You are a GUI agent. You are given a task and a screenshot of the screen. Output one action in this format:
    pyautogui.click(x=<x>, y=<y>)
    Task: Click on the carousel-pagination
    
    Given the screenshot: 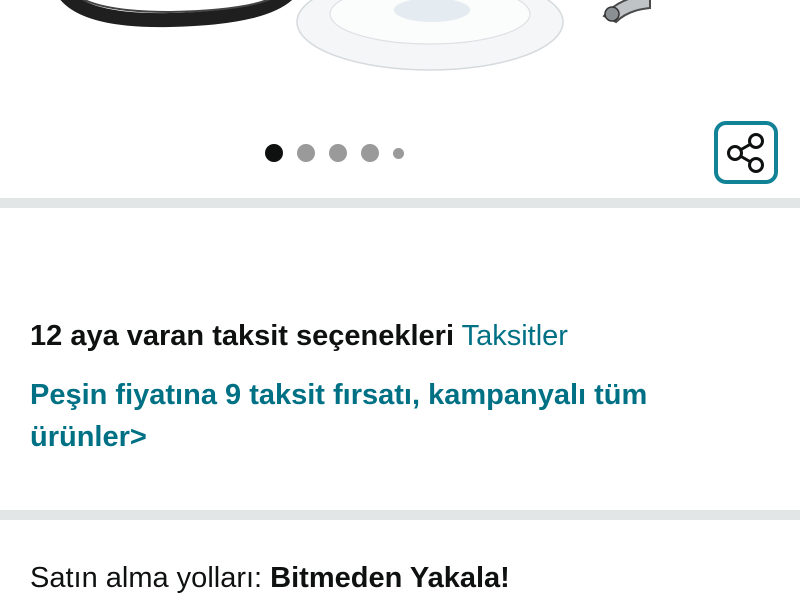 What is the action you would take?
    pyautogui.click(x=334, y=153)
    